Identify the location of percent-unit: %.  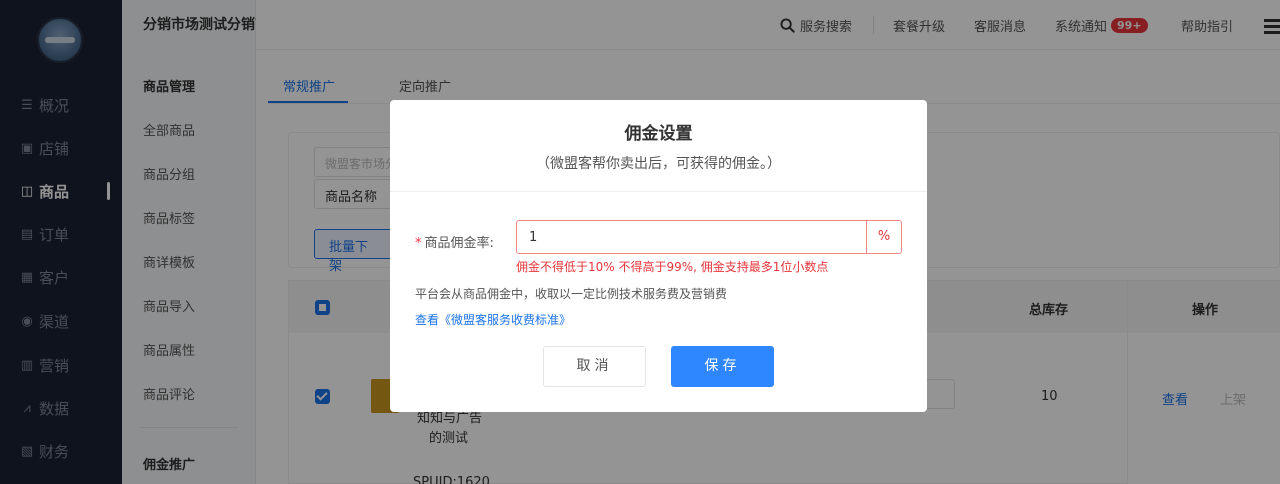
(884, 237).